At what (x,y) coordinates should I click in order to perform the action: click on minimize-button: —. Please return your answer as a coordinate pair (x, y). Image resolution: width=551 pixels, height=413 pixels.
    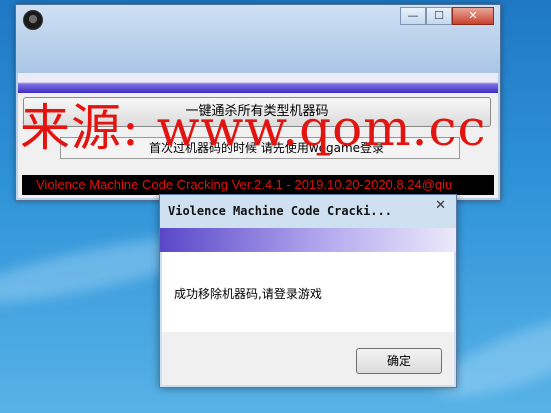
    Looking at the image, I should click on (413, 16).